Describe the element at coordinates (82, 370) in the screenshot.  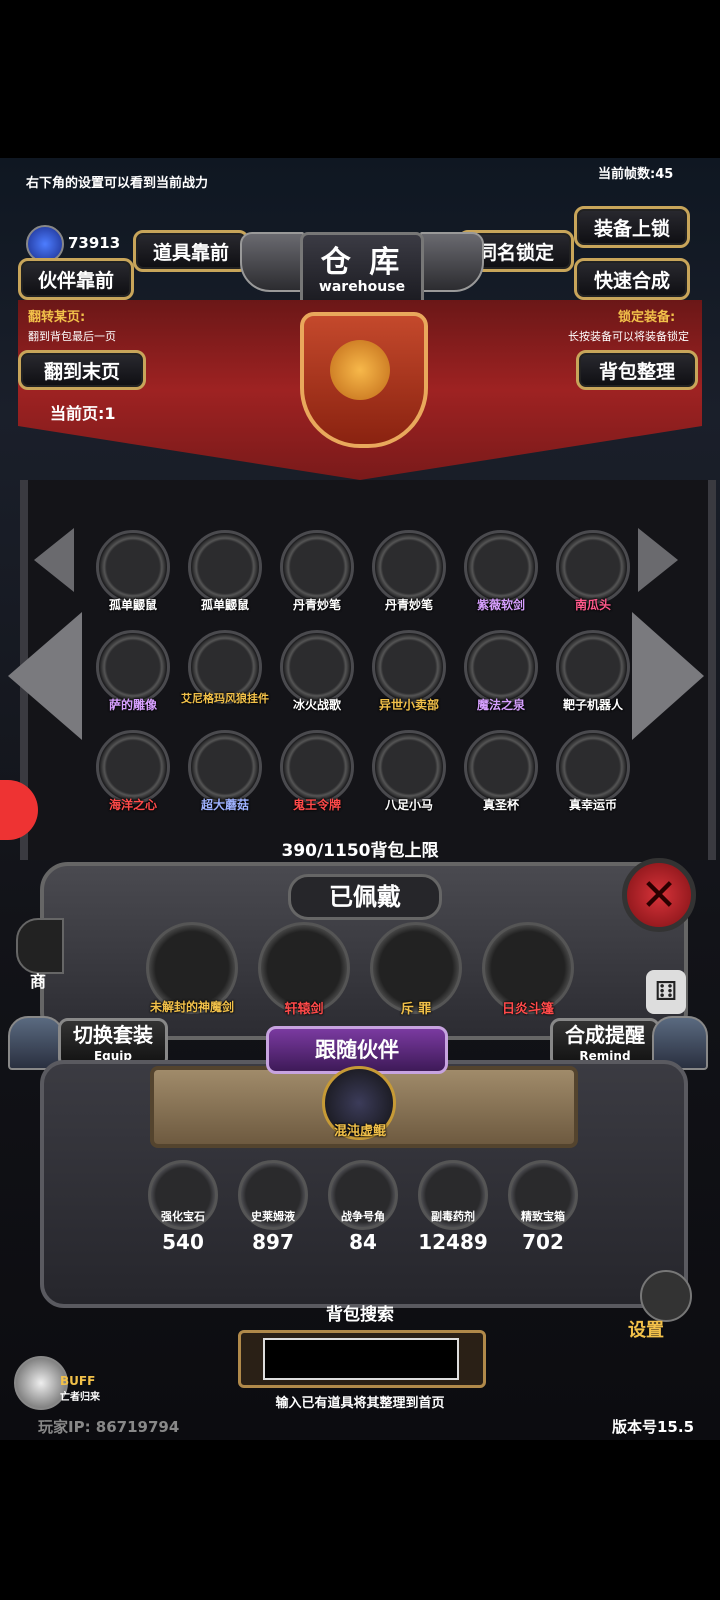
I see `last-page-button: 翻到末页` at that location.